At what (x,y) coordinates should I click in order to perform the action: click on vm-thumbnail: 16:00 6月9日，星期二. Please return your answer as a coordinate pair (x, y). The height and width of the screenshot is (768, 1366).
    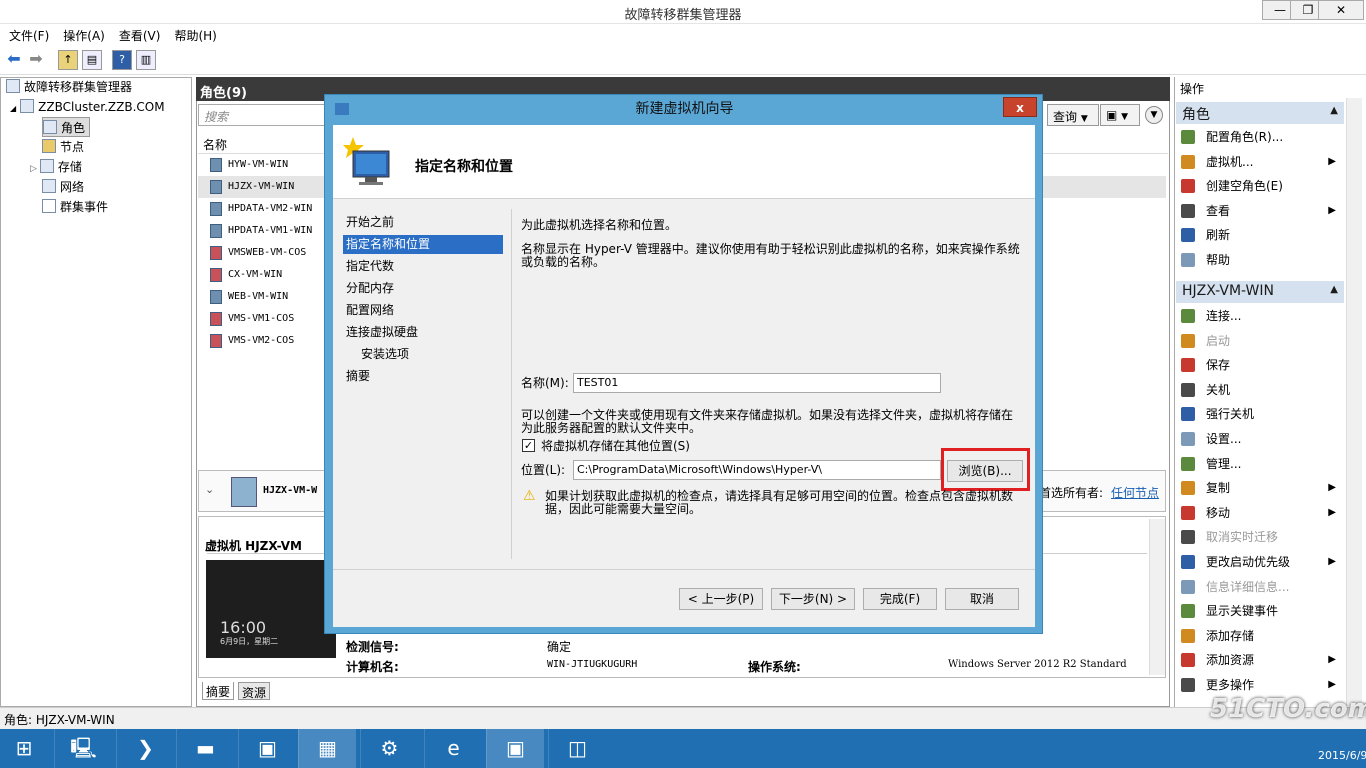
    Looking at the image, I should click on (271, 609).